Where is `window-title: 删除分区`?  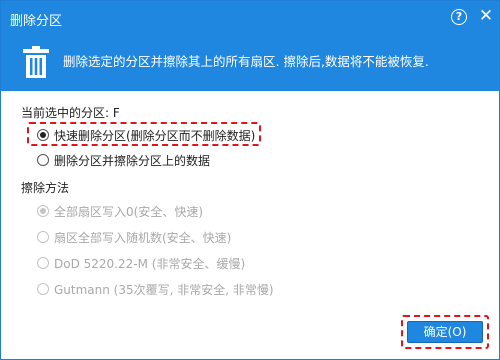 window-title: 删除分区 is located at coordinates (36, 21).